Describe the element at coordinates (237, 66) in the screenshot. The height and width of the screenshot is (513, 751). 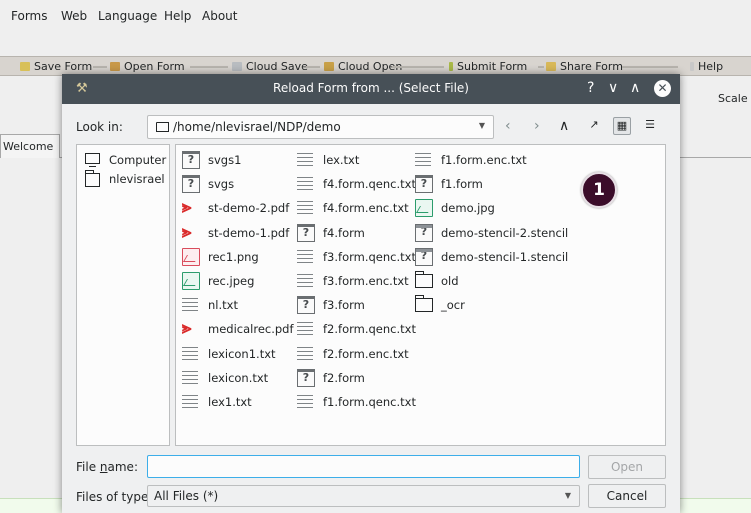
I see `cloud-save-icon` at that location.